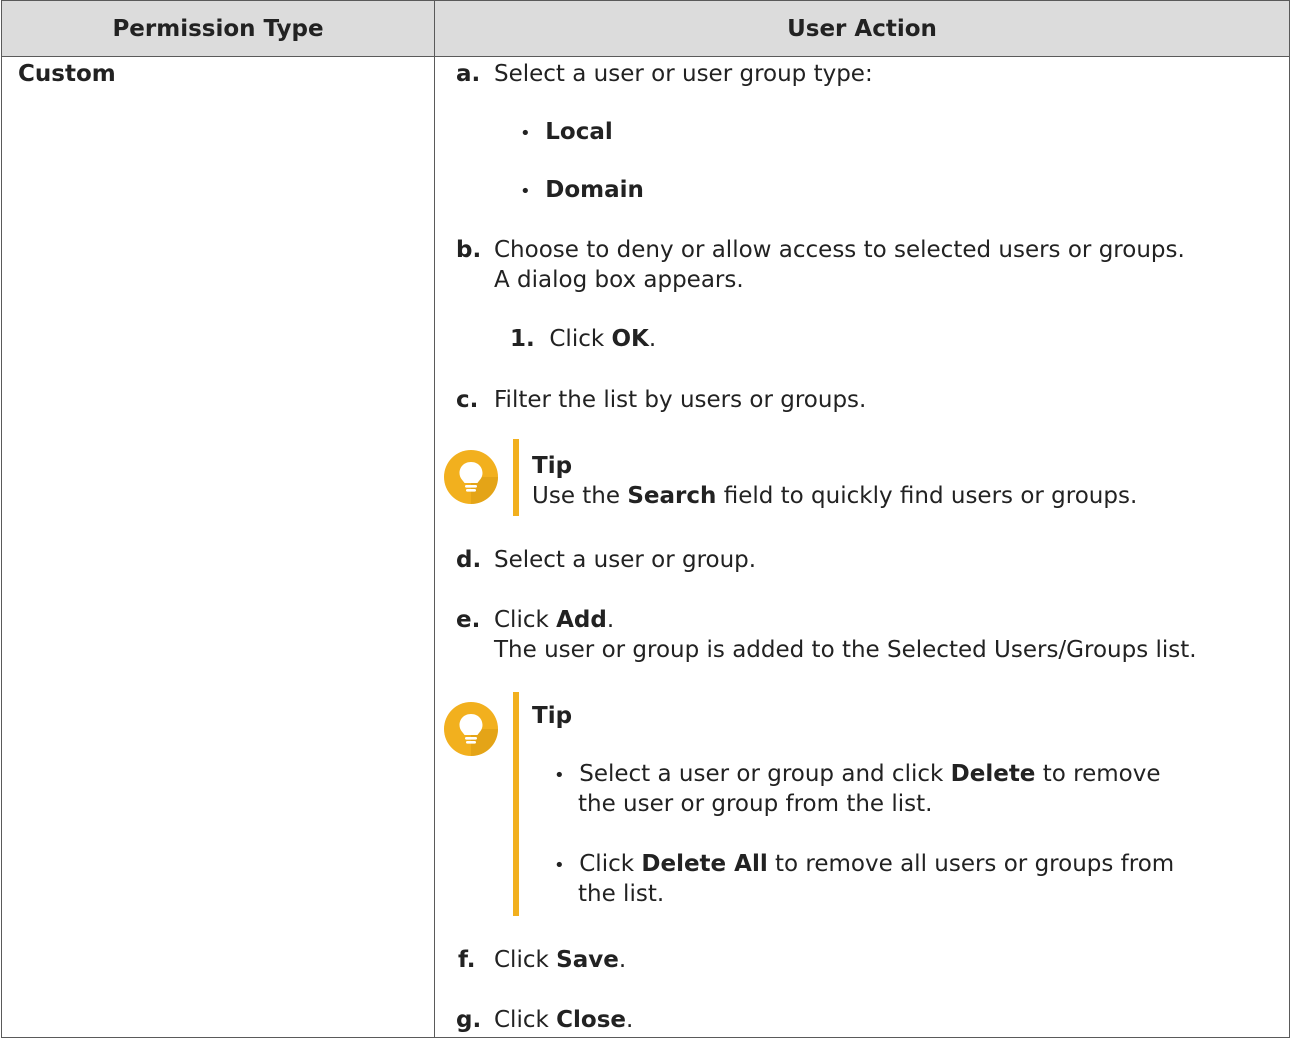 The width and height of the screenshot is (1290, 1038). What do you see at coordinates (467, 960) in the screenshot?
I see `step-f-letter: f.` at bounding box center [467, 960].